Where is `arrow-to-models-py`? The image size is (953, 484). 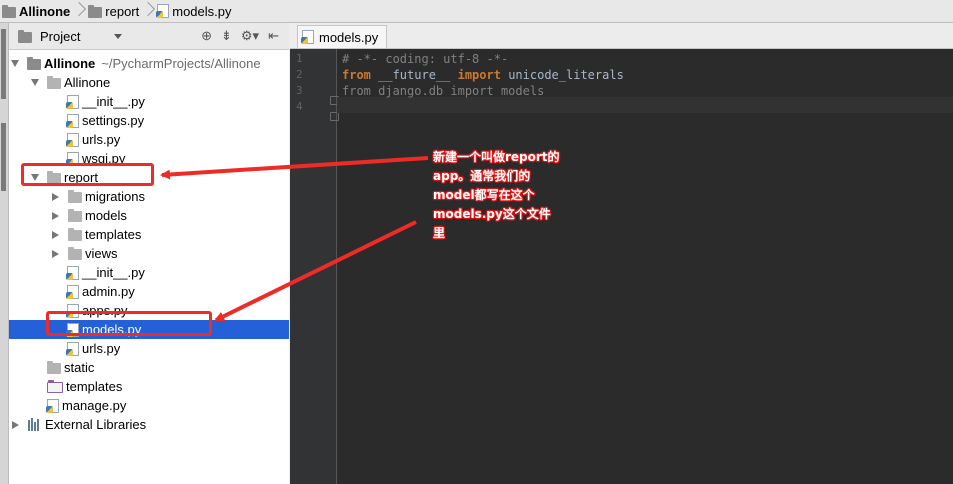
arrow-to-models-py is located at coordinates (315, 271).